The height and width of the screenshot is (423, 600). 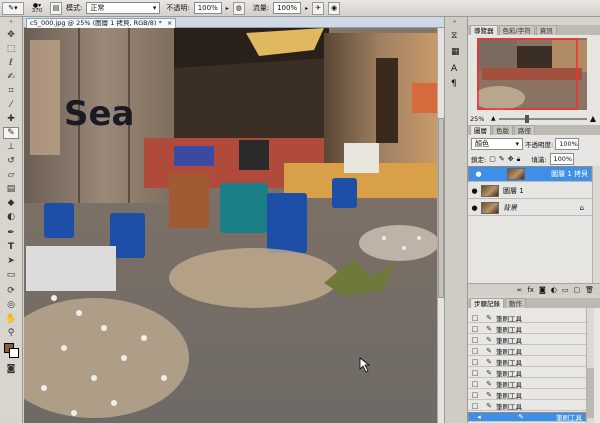 I want to click on eyedropper-tool-icon: ⁄, so click(x=11, y=105).